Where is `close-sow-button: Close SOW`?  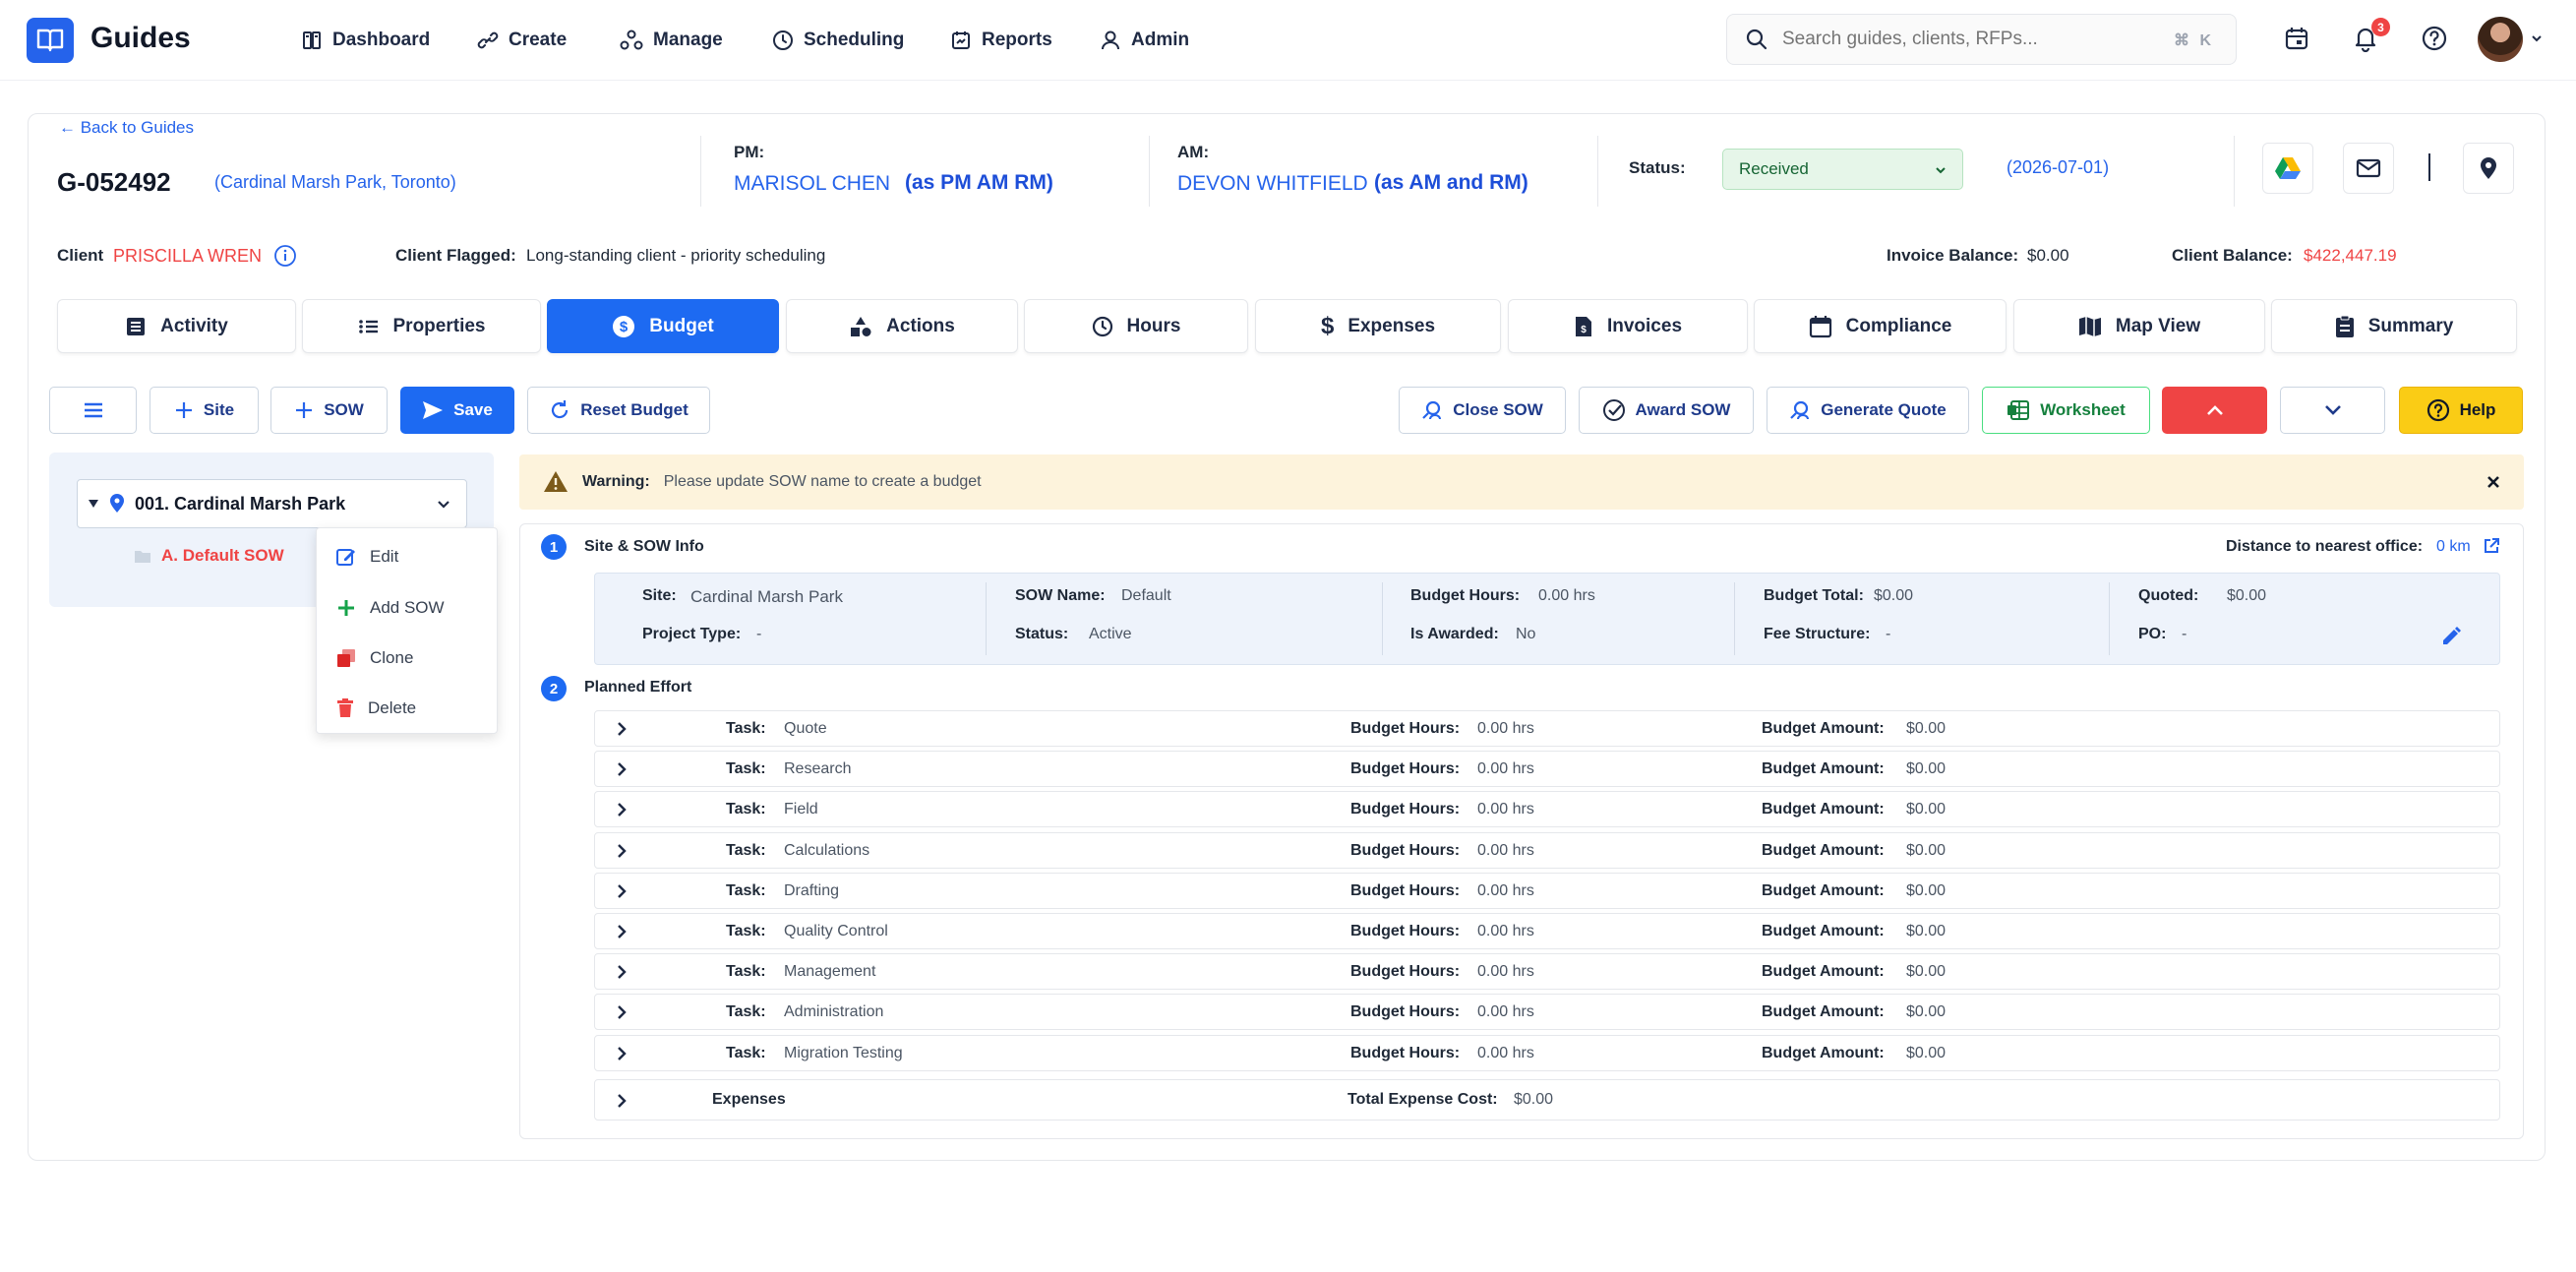 close-sow-button: Close SOW is located at coordinates (1483, 411).